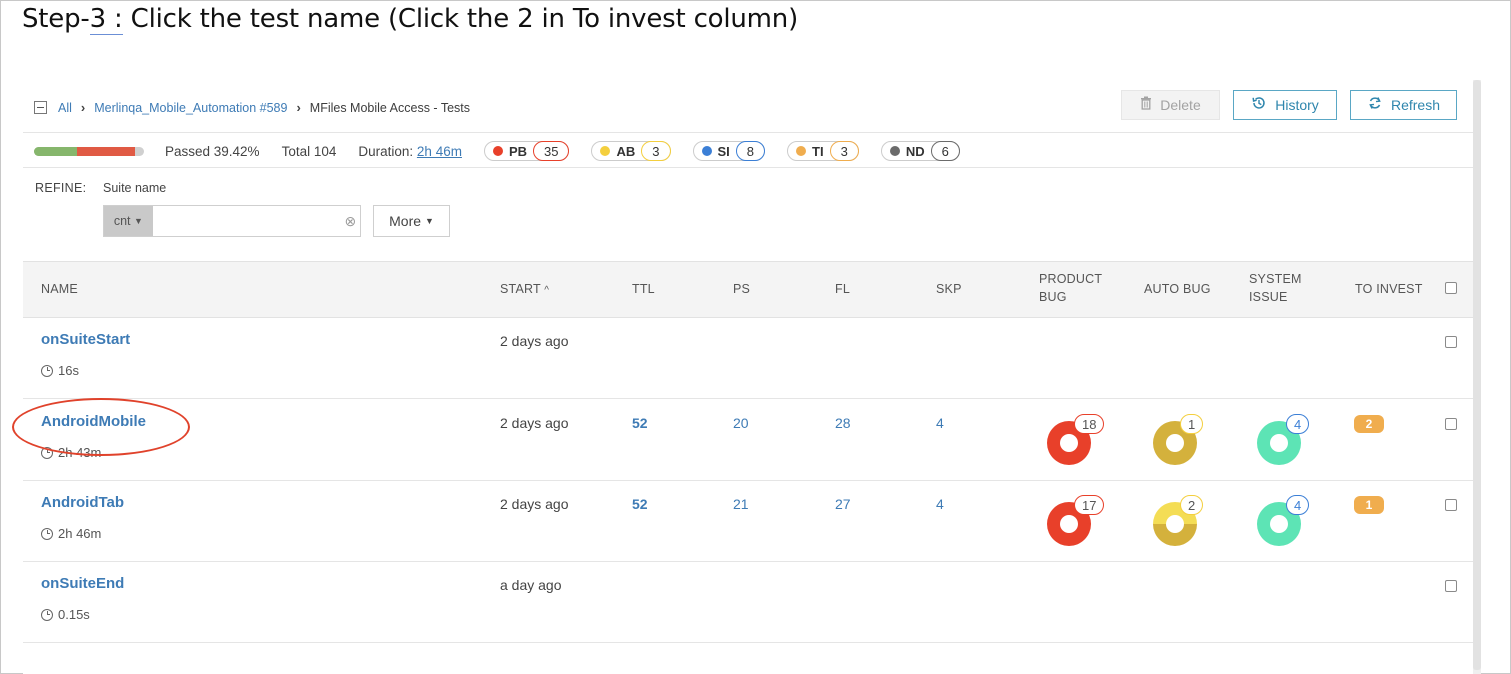 This screenshot has height=674, width=1511. Describe the element at coordinates (1403, 105) in the screenshot. I see `refresh-button: Refresh` at that location.